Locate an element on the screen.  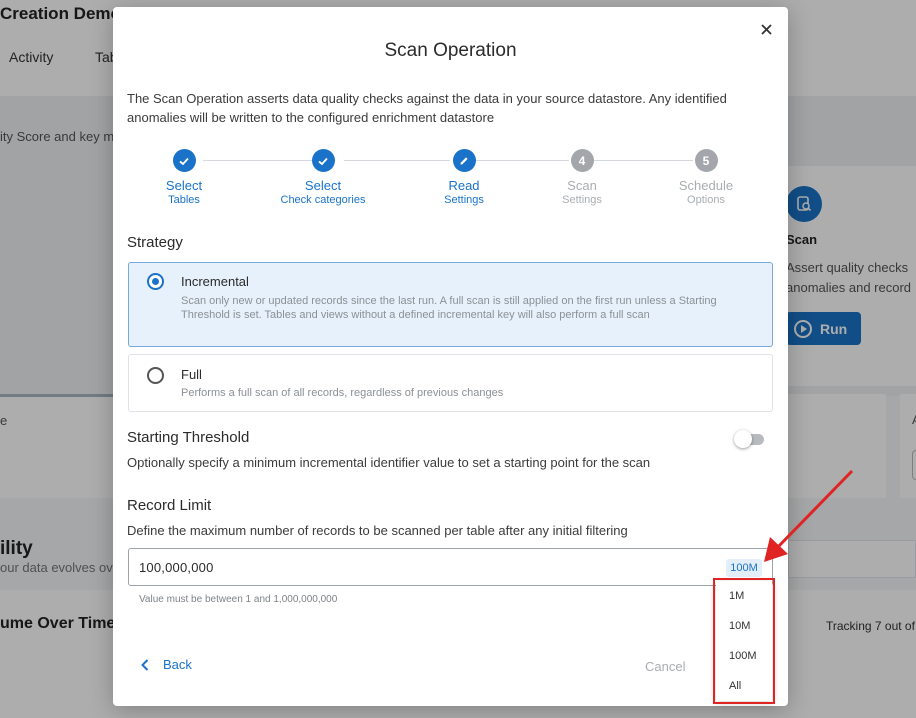
close-icon is located at coordinates (766, 29).